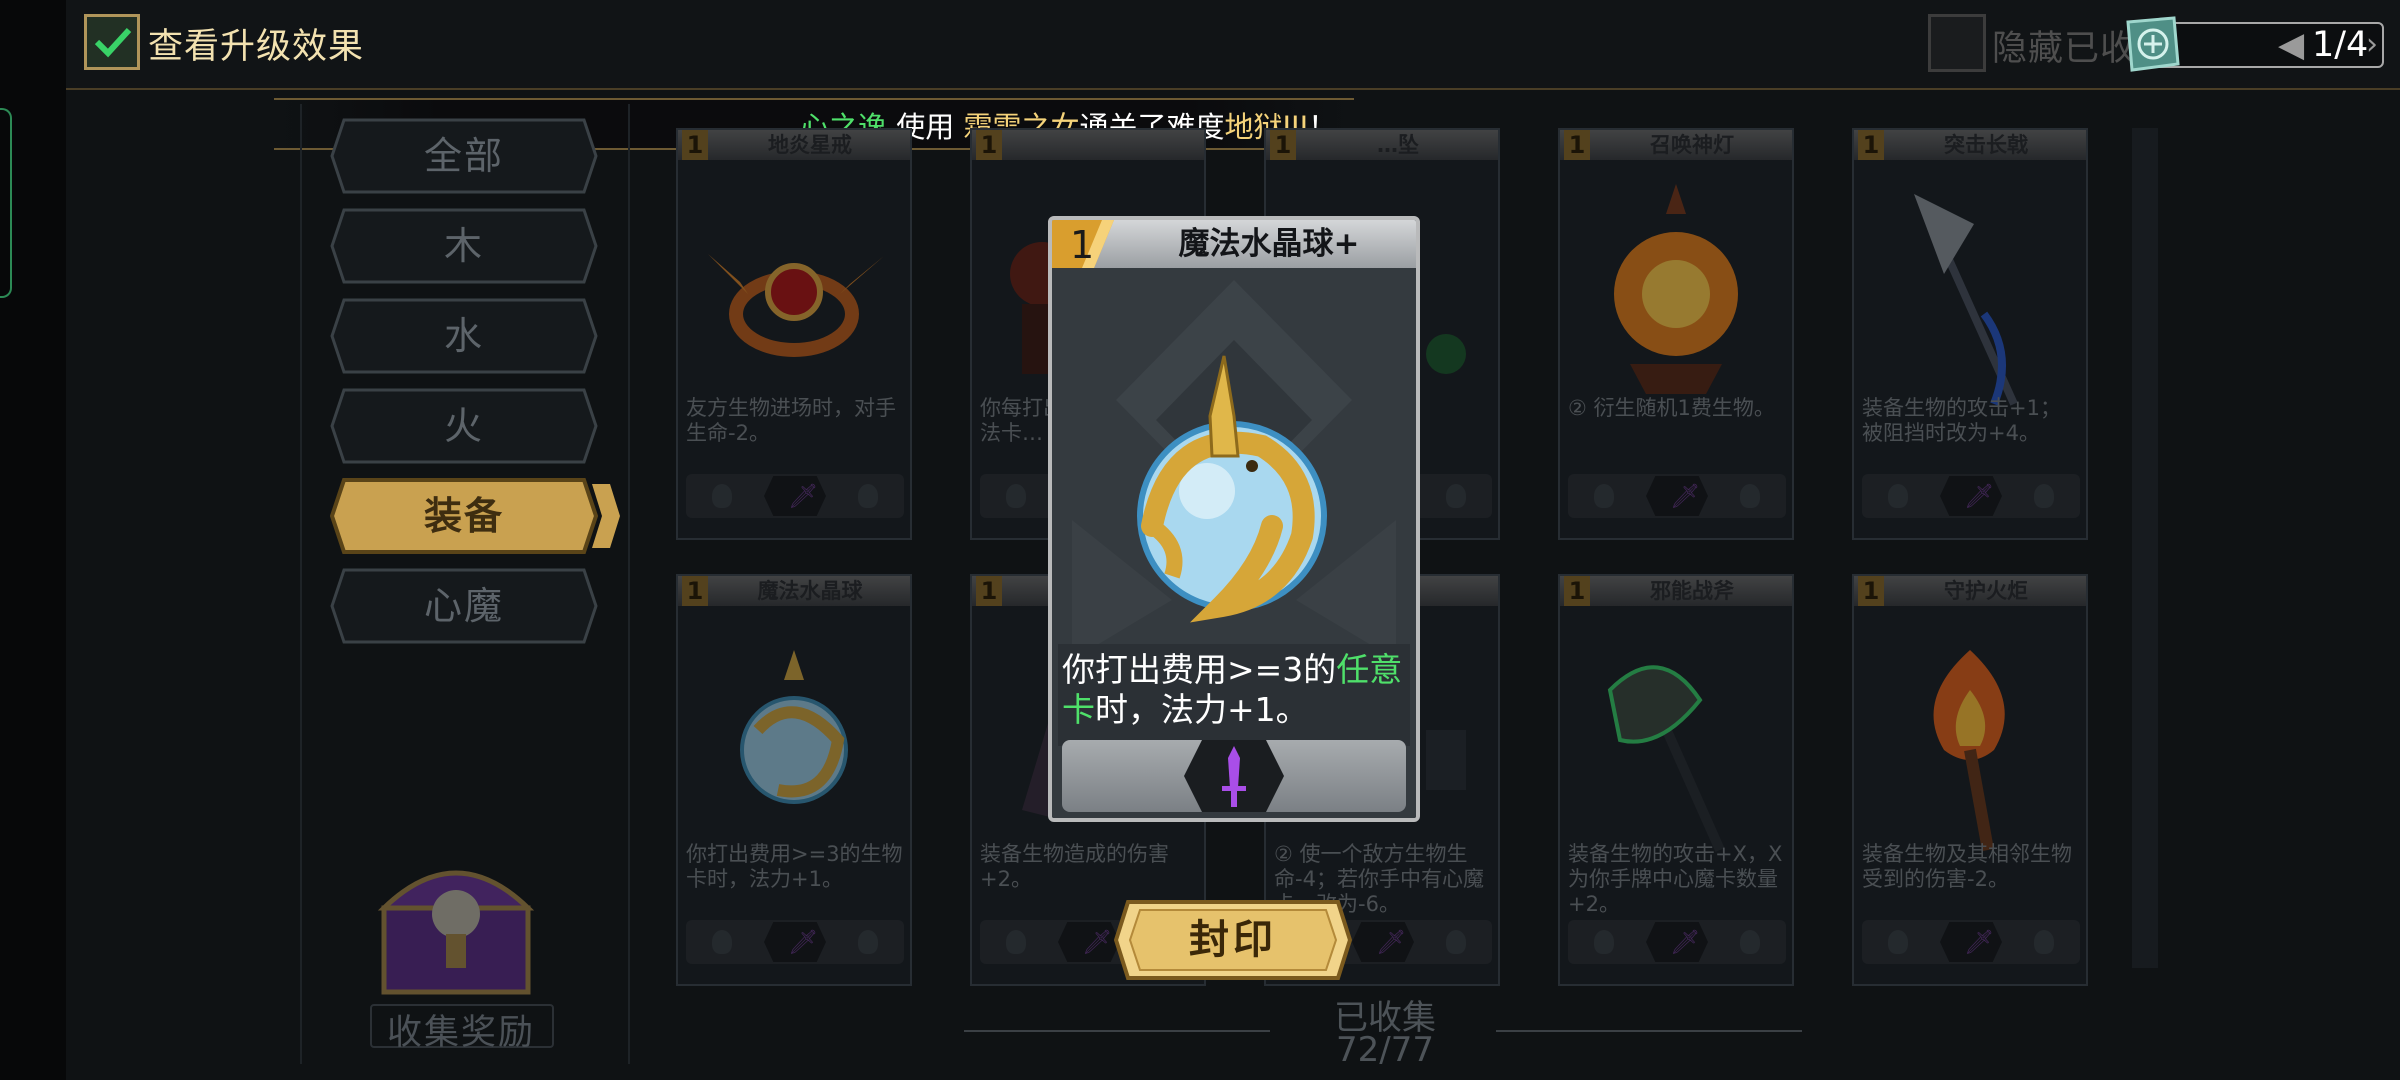 The image size is (2400, 1080). I want to click on card-item: 1 突击长戟 装备生物的攻击+1；被阻挡时改为+4。 🗡, so click(1970, 334).